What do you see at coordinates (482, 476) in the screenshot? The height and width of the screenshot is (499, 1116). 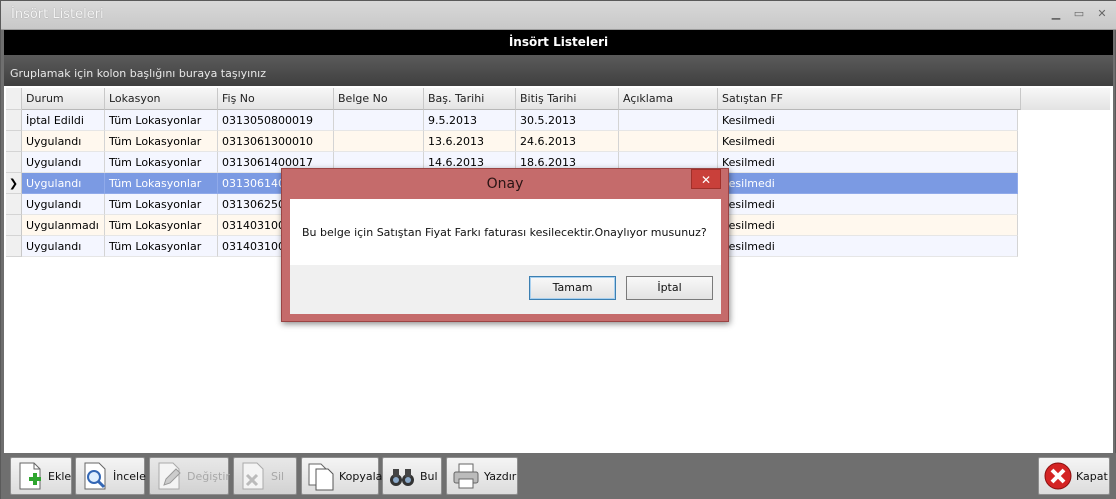 I see `print-button: Yazdır` at bounding box center [482, 476].